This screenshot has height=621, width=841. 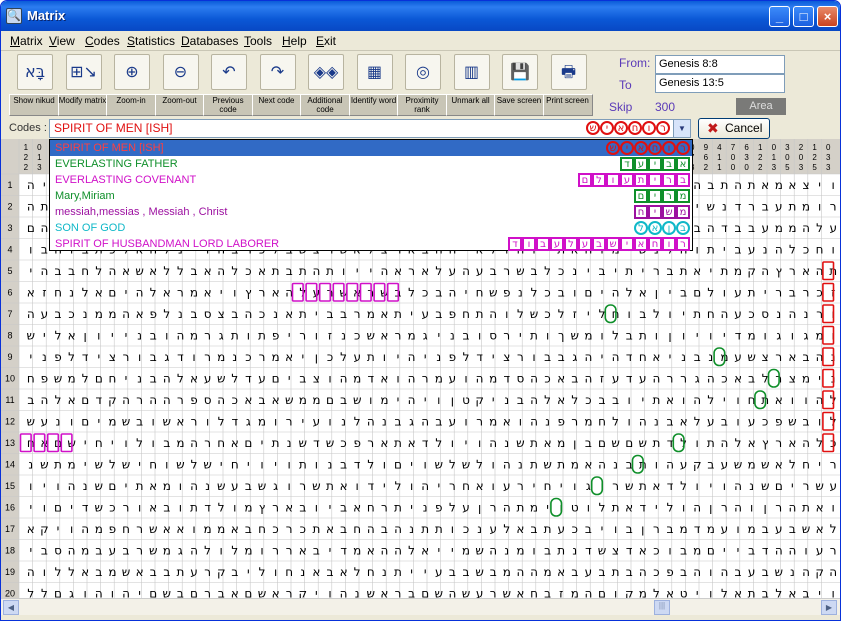 I want to click on matrix-letter: צ, so click(x=316, y=379).